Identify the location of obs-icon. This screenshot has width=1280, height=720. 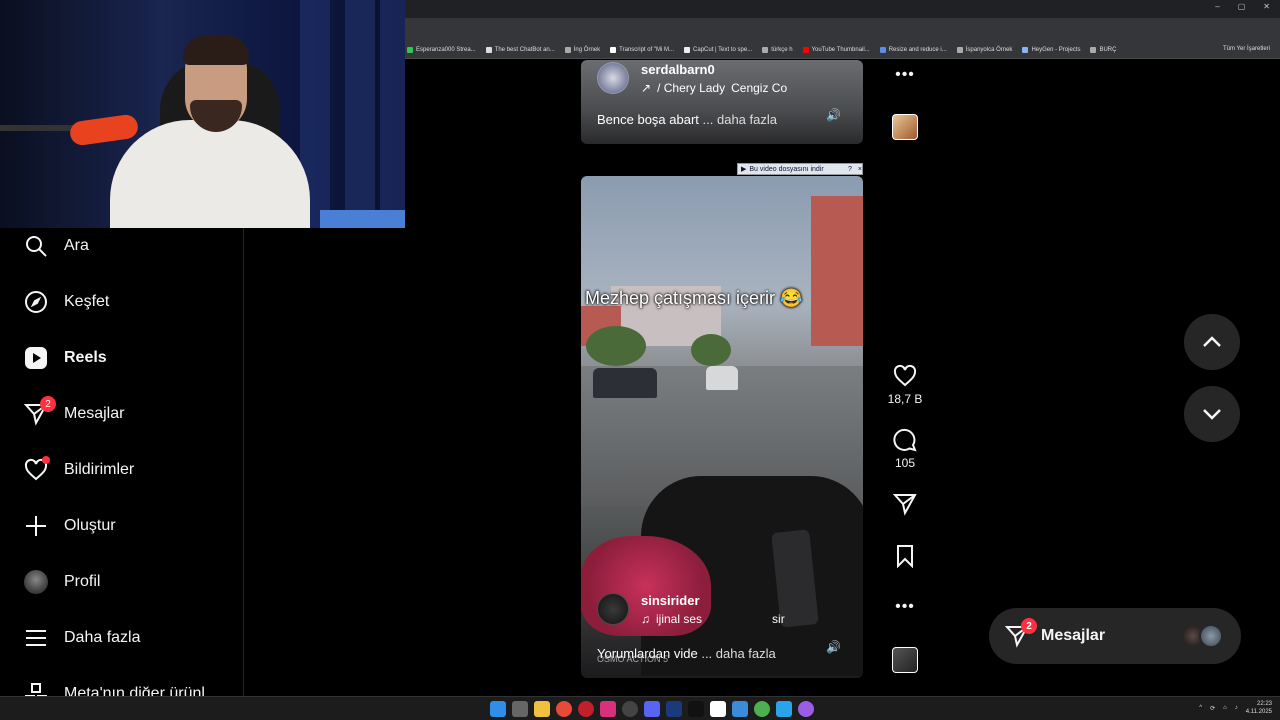
(630, 709).